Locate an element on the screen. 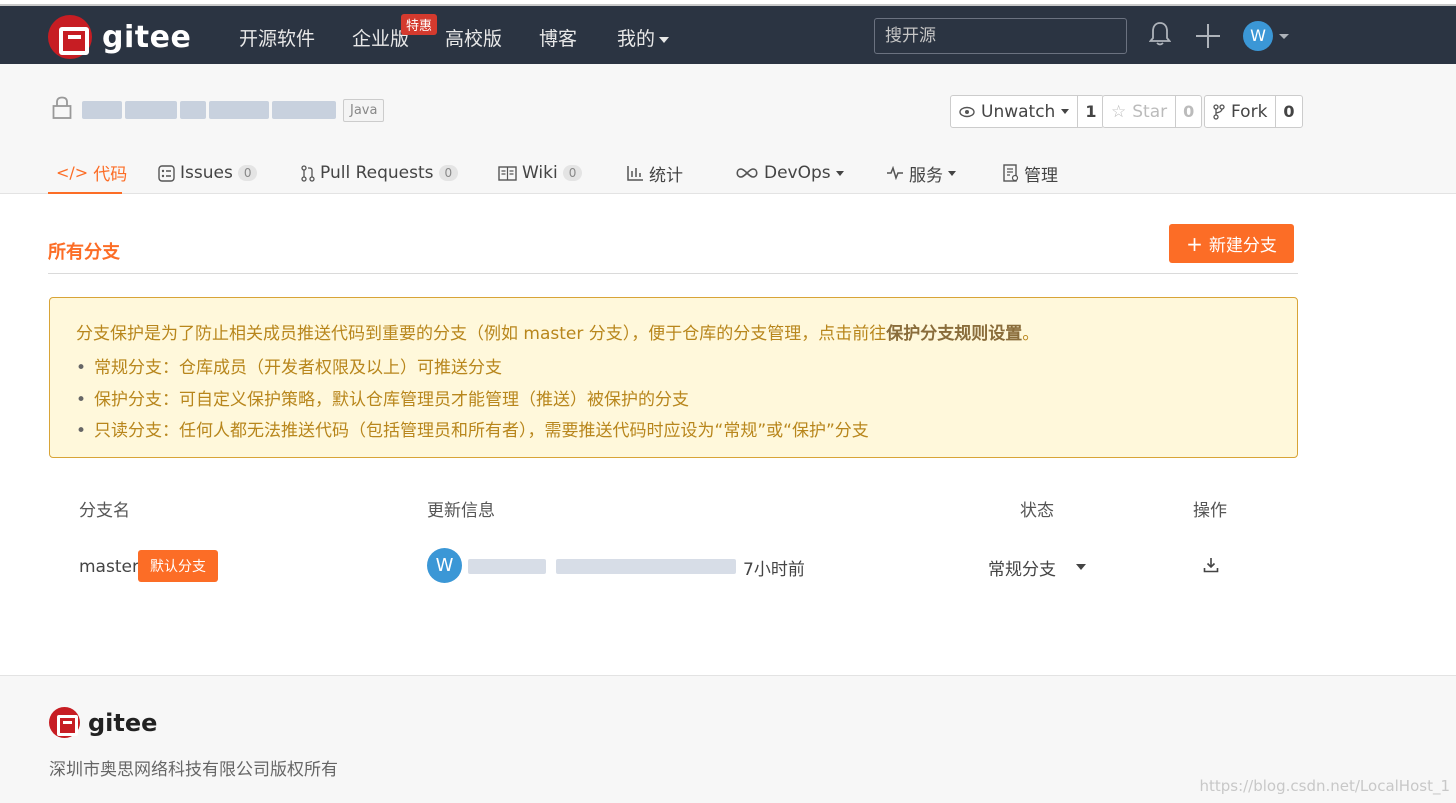 The image size is (1456, 803). eye-icon is located at coordinates (967, 111).